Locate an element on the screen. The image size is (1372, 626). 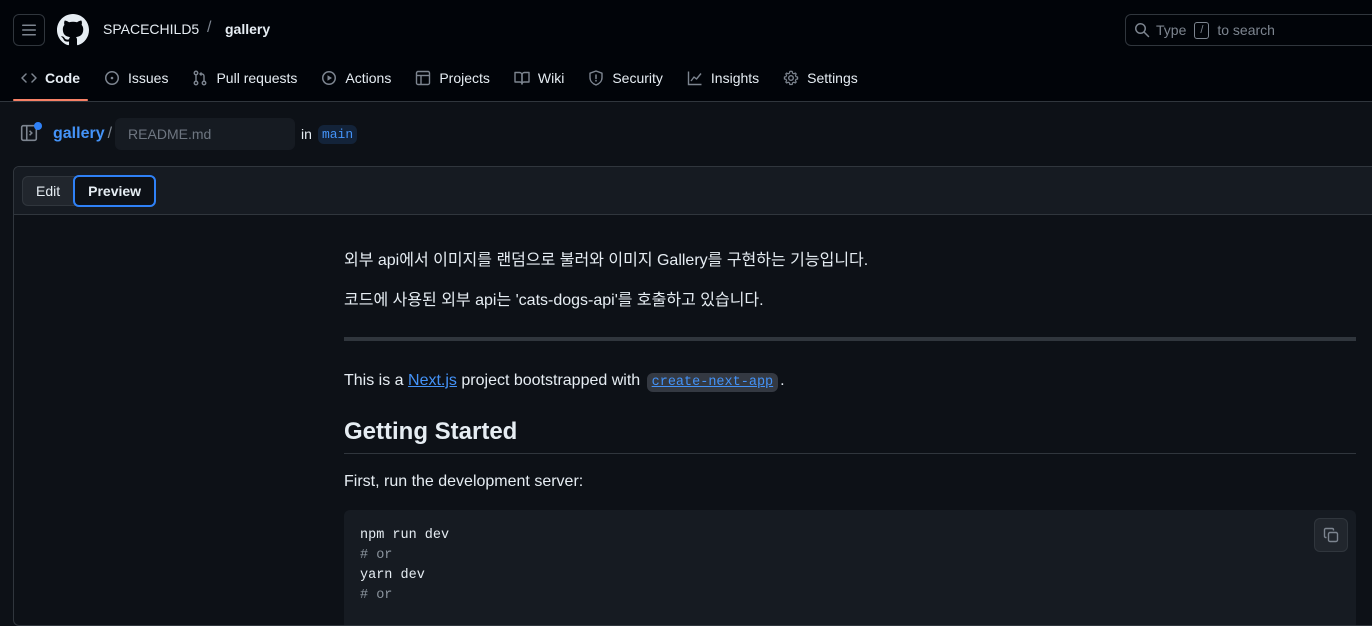
tab-actions-label: Actions is located at coordinates (368, 78).